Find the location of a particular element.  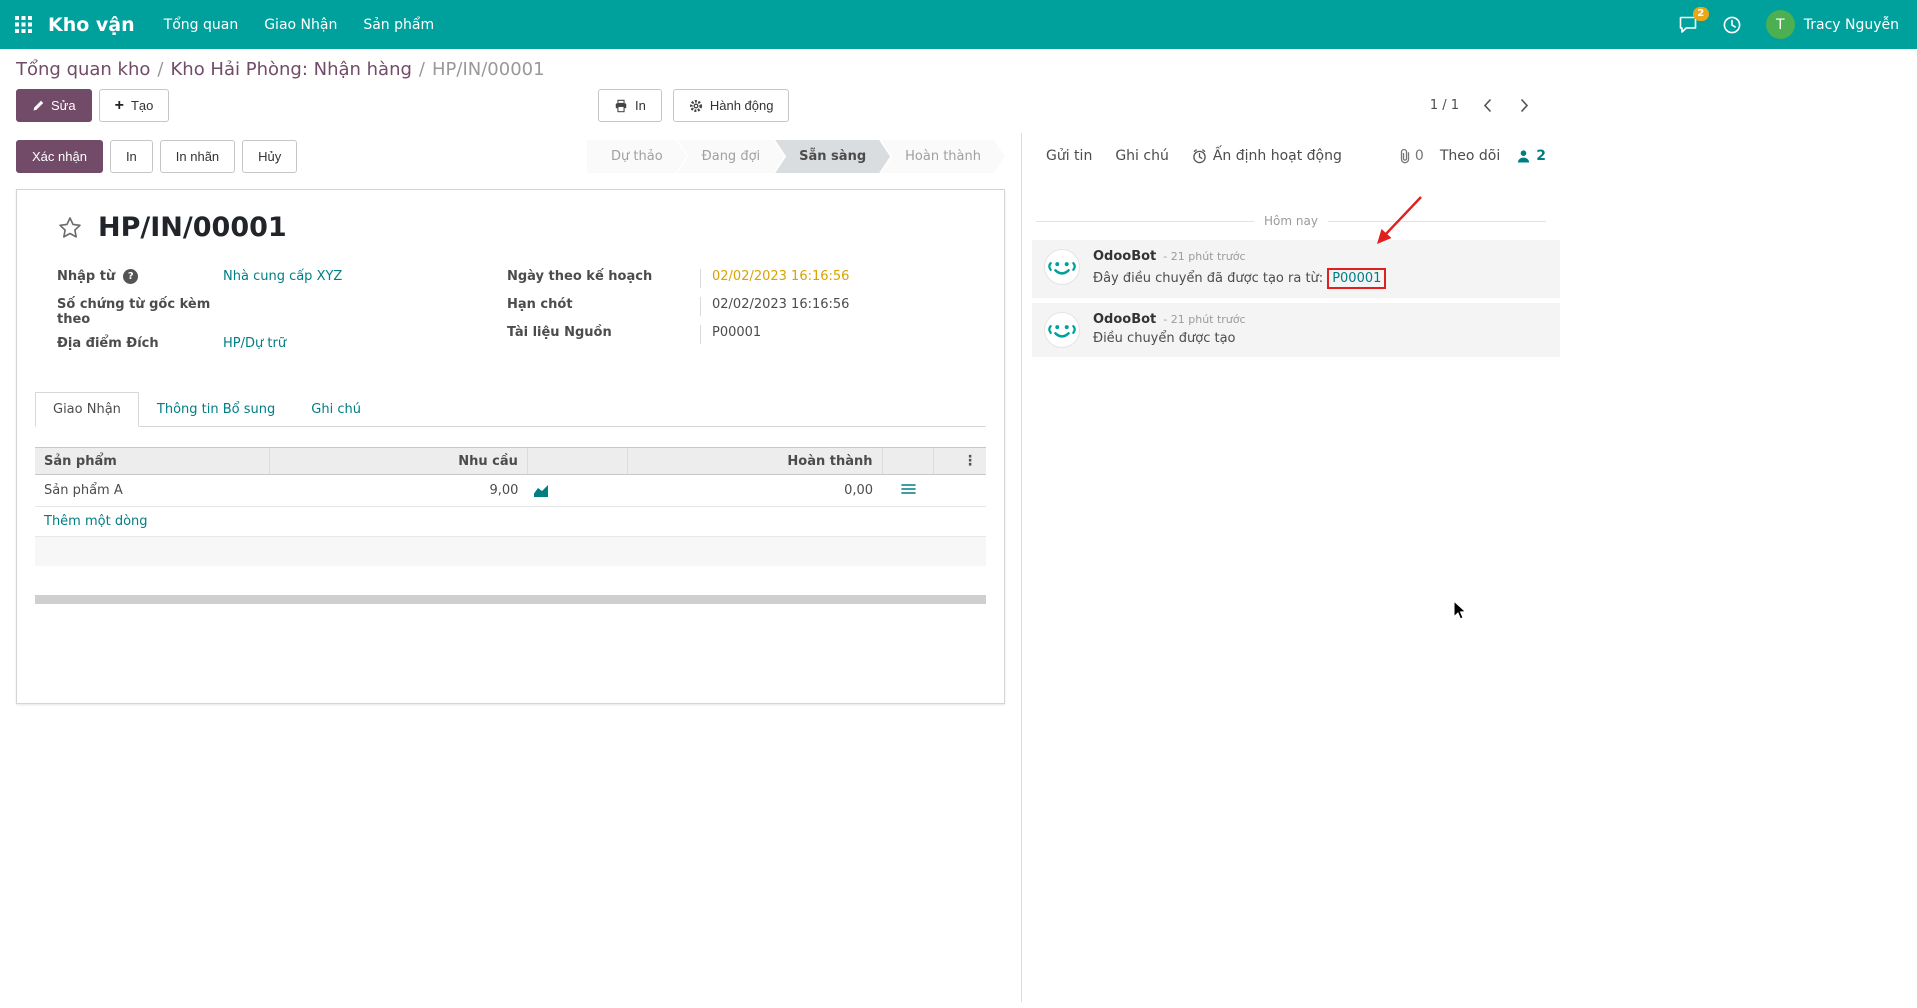

log-note-button: Ghi chú is located at coordinates (1142, 156).